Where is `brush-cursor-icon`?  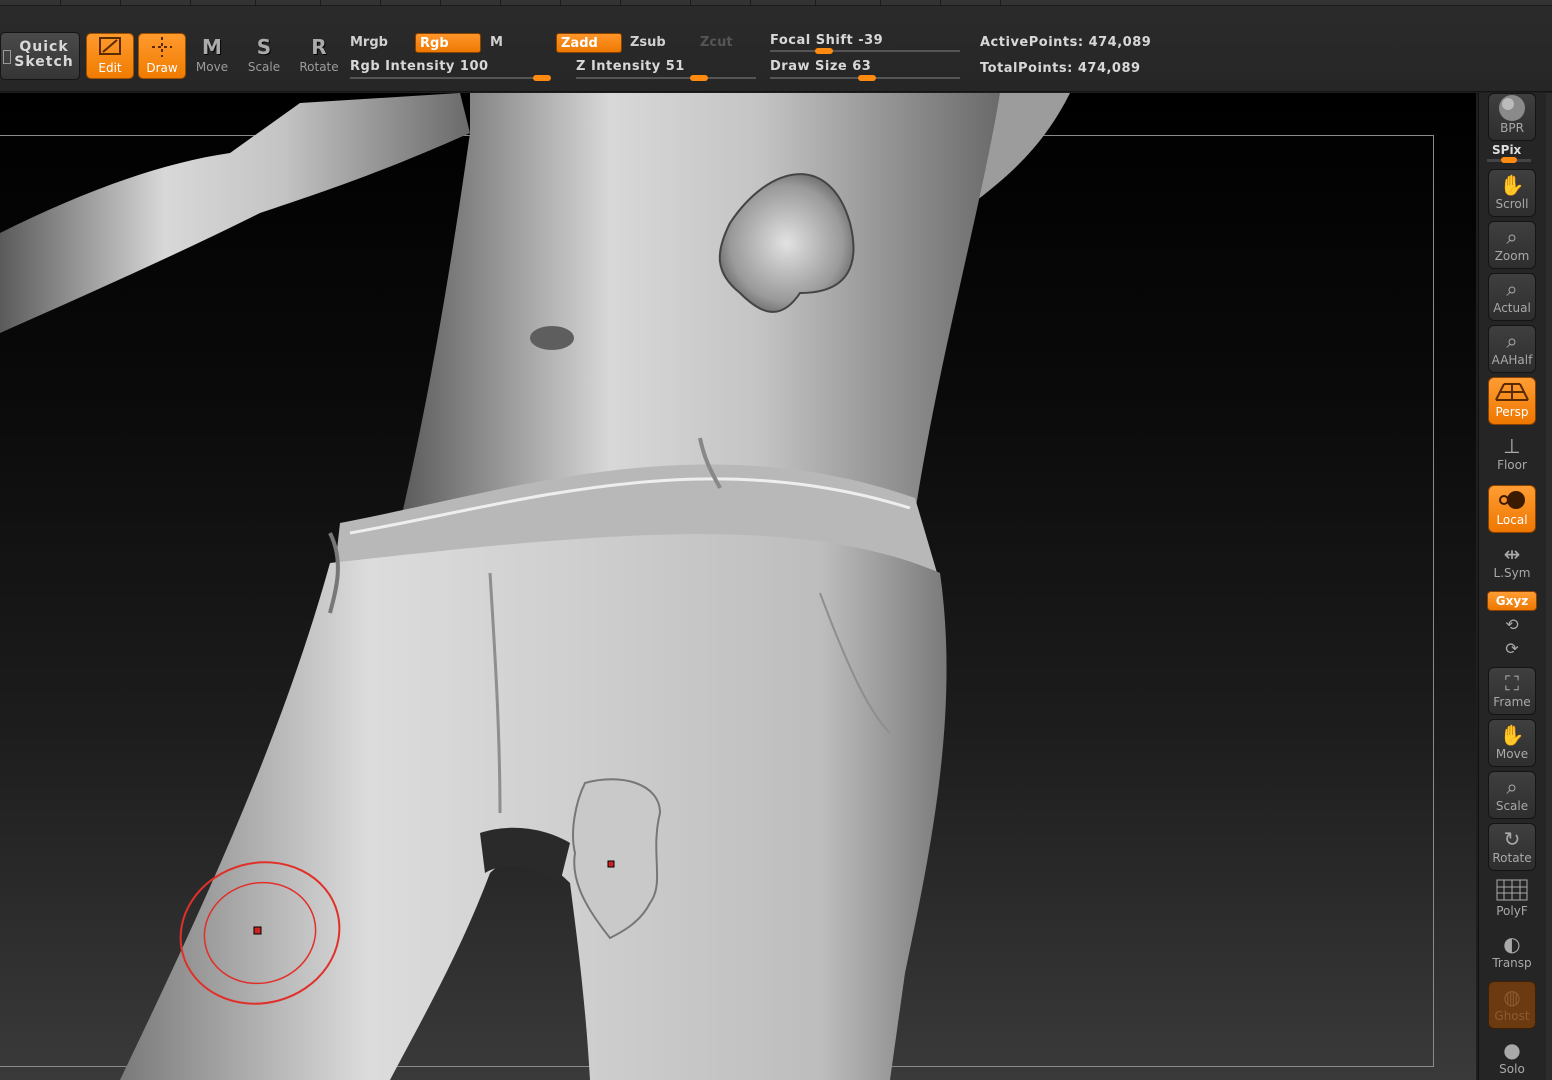 brush-cursor-icon is located at coordinates (260, 933).